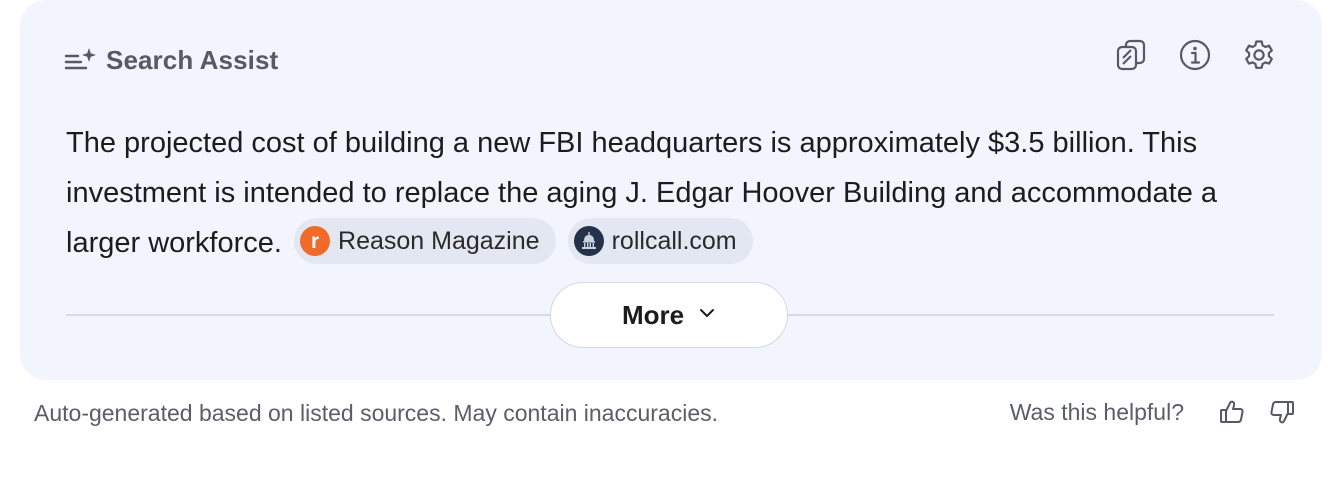 Image resolution: width=1344 pixels, height=488 pixels. What do you see at coordinates (588, 241) in the screenshot?
I see `capitol-dome-icon` at bounding box center [588, 241].